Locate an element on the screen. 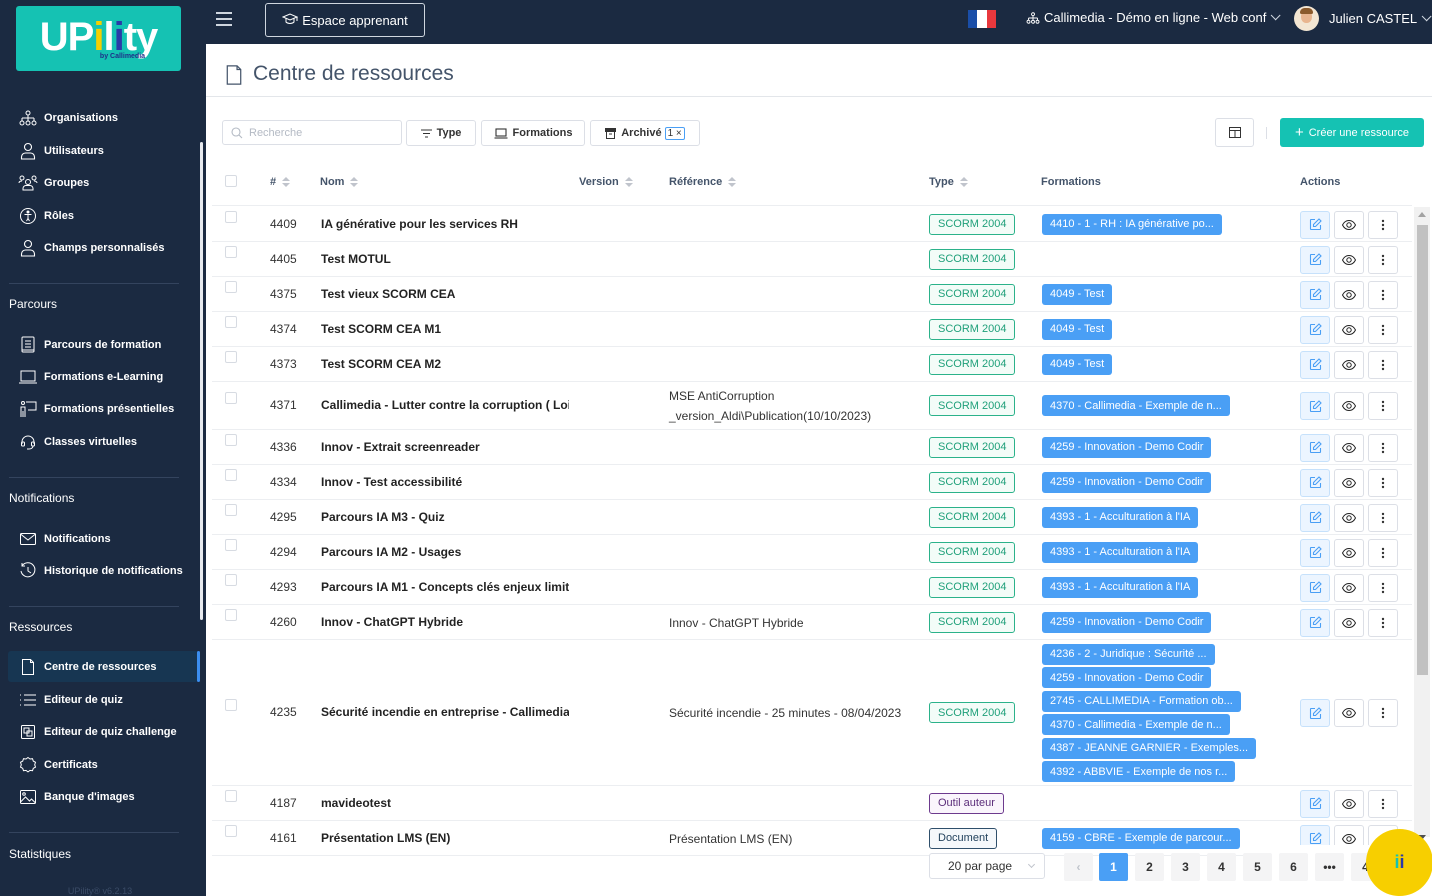 The image size is (1432, 896). help-bubble: ii is located at coordinates (1399, 862).